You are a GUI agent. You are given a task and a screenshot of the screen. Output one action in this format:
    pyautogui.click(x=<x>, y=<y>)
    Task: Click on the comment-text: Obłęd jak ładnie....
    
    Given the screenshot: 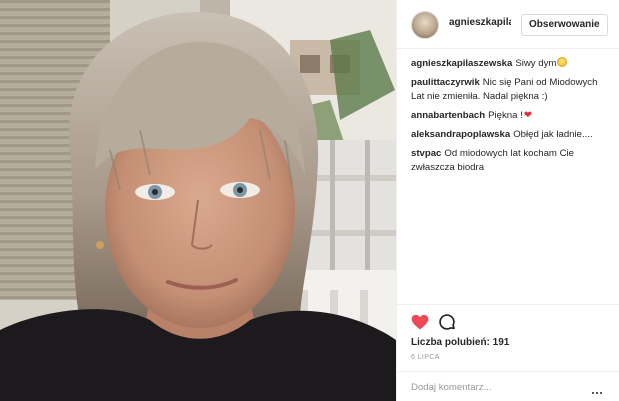 What is the action you would take?
    pyautogui.click(x=553, y=134)
    